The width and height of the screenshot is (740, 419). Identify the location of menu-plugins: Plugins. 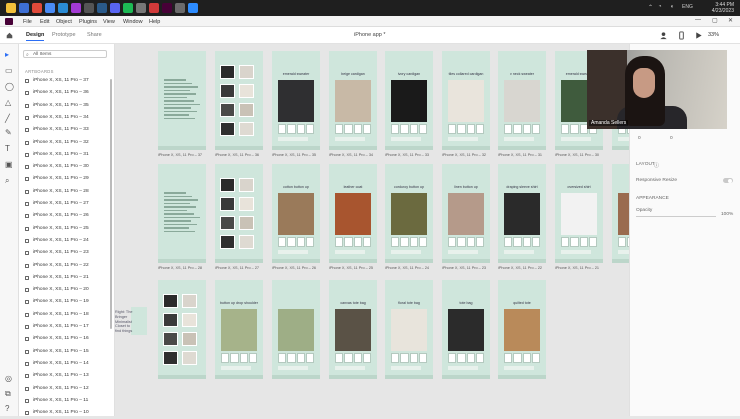
(88, 22).